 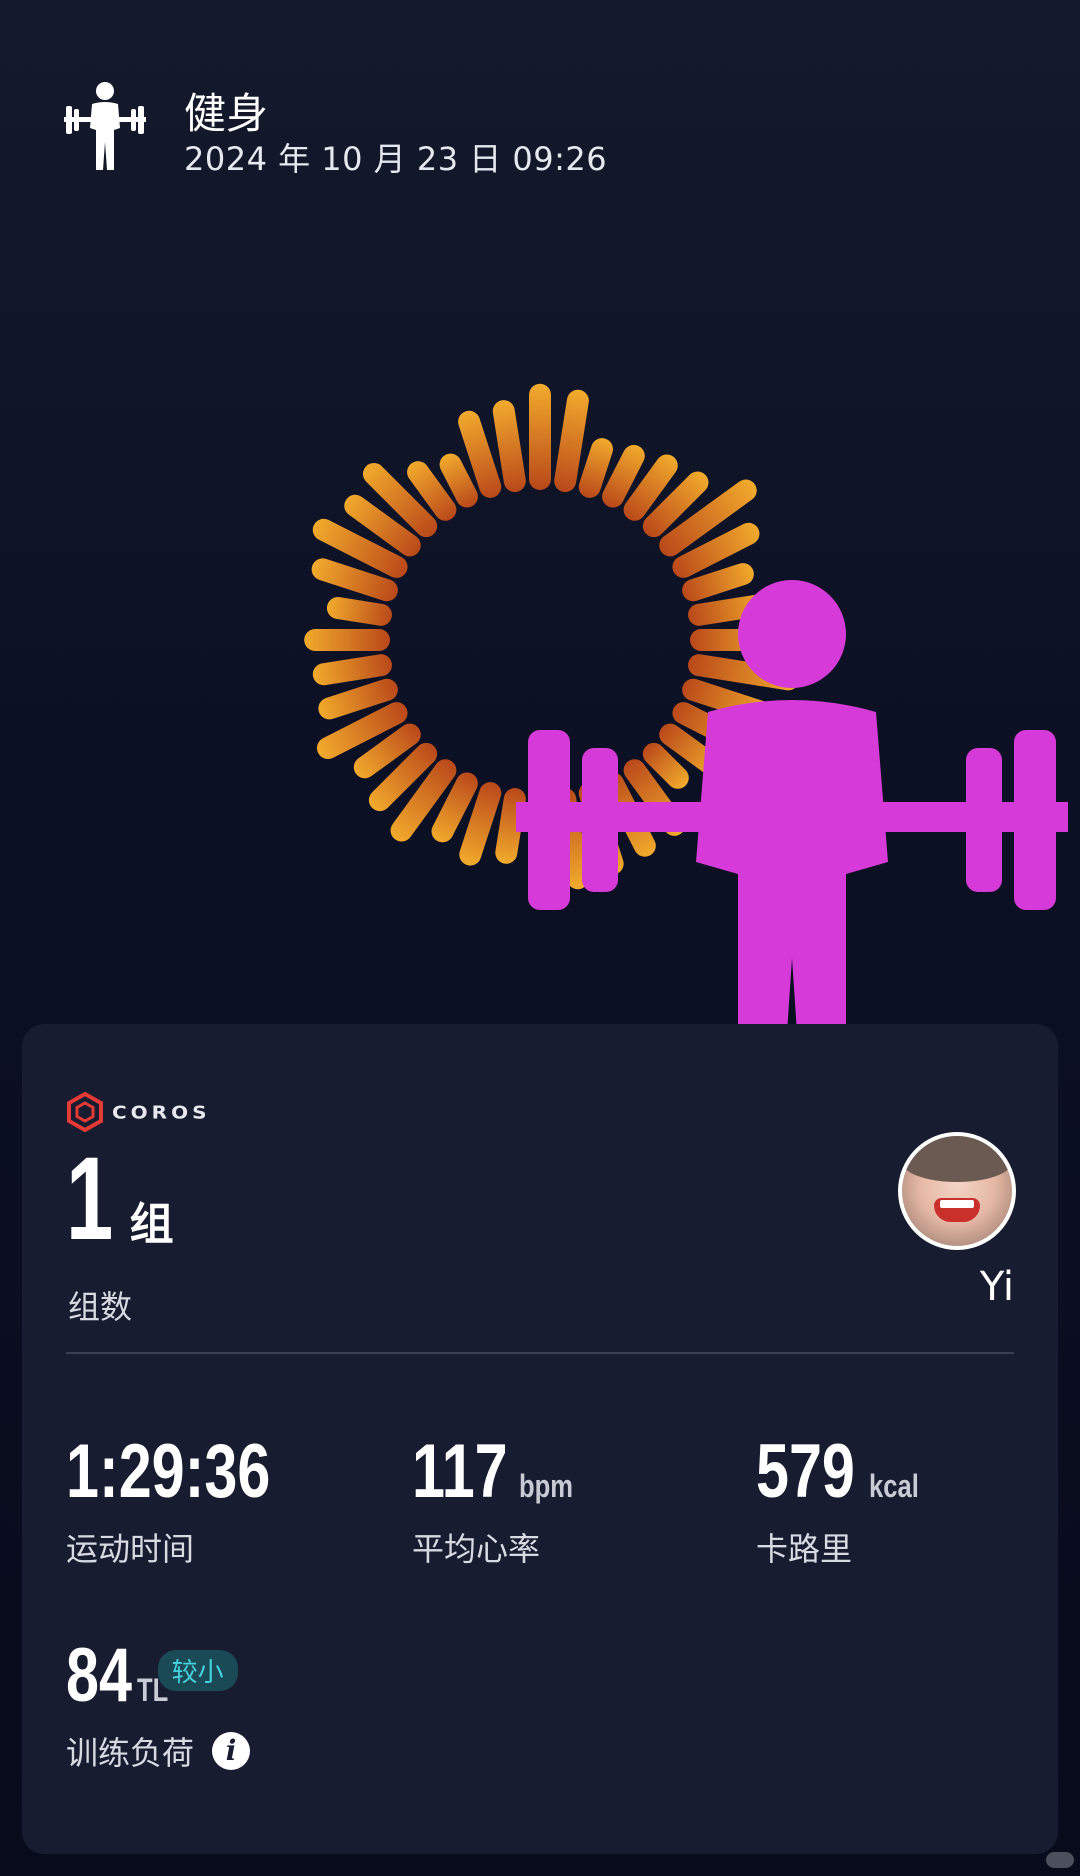 I want to click on heart-rate-unit: bpm, so click(x=545, y=1486).